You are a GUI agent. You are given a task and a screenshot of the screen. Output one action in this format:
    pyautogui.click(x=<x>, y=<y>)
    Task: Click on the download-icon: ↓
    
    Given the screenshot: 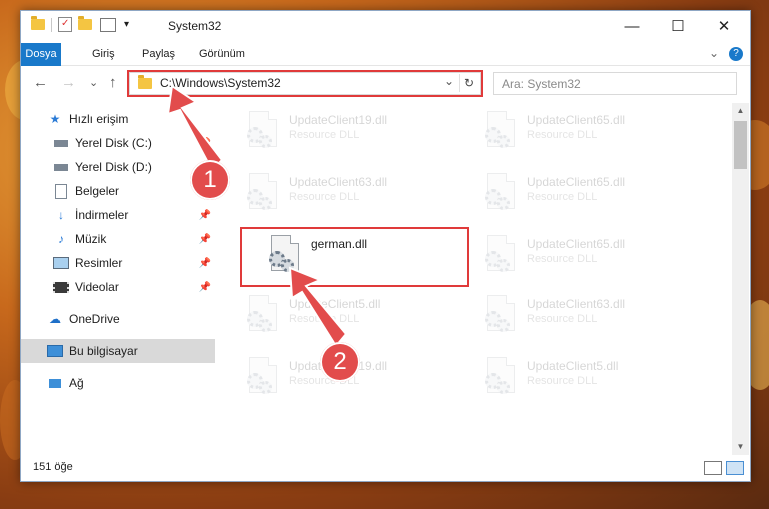 What is the action you would take?
    pyautogui.click(x=61, y=215)
    